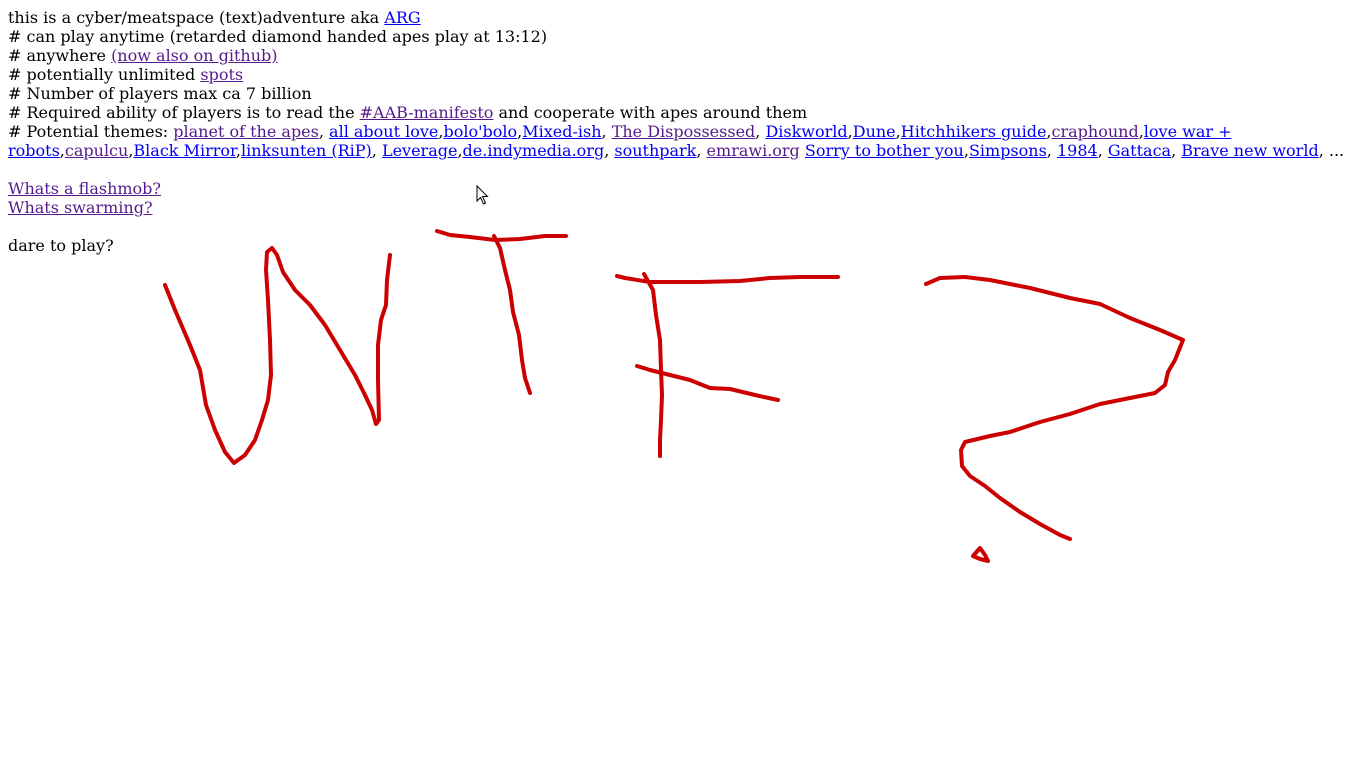  What do you see at coordinates (683, 207) in the screenshot?
I see `swarming-line: Whats swarming?` at bounding box center [683, 207].